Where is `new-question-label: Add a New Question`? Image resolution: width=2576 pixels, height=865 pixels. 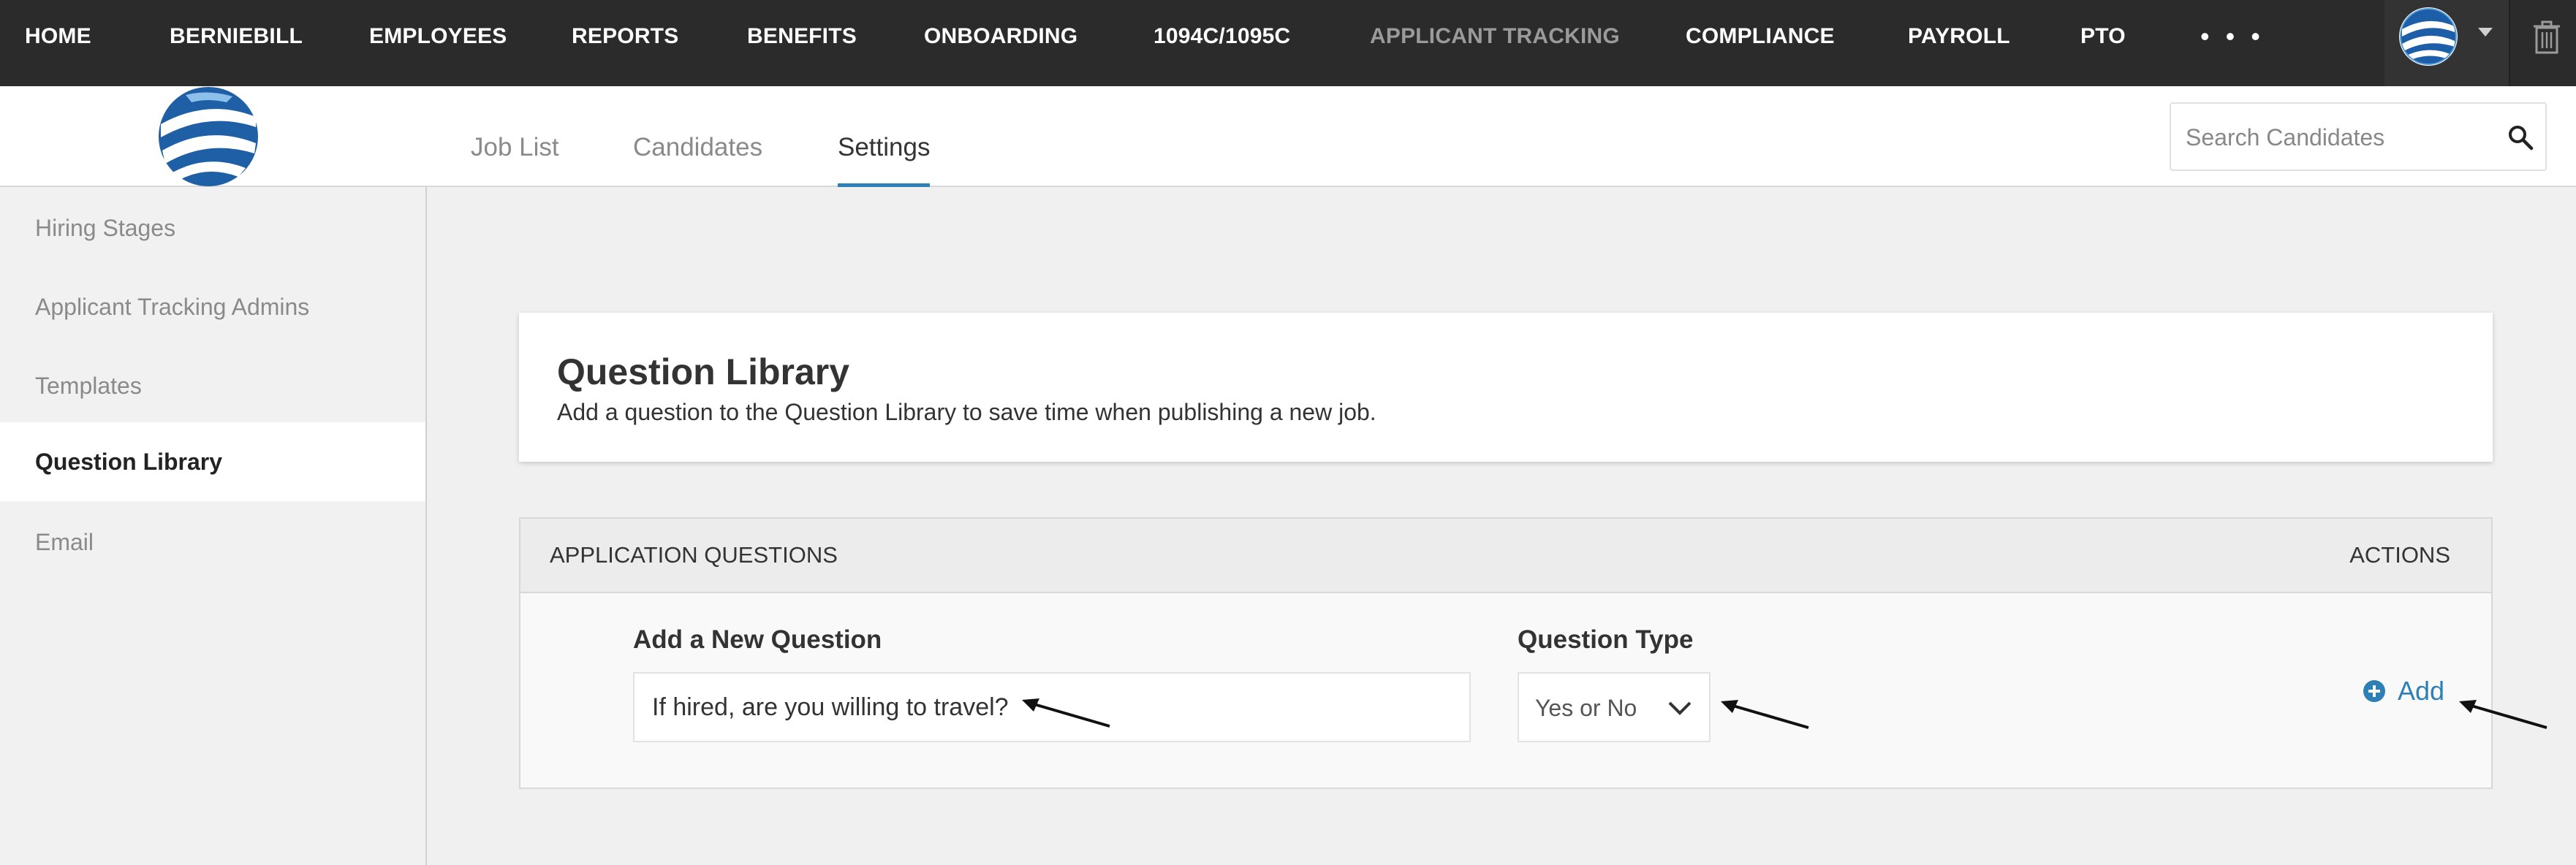
new-question-label: Add a New Question is located at coordinates (757, 639).